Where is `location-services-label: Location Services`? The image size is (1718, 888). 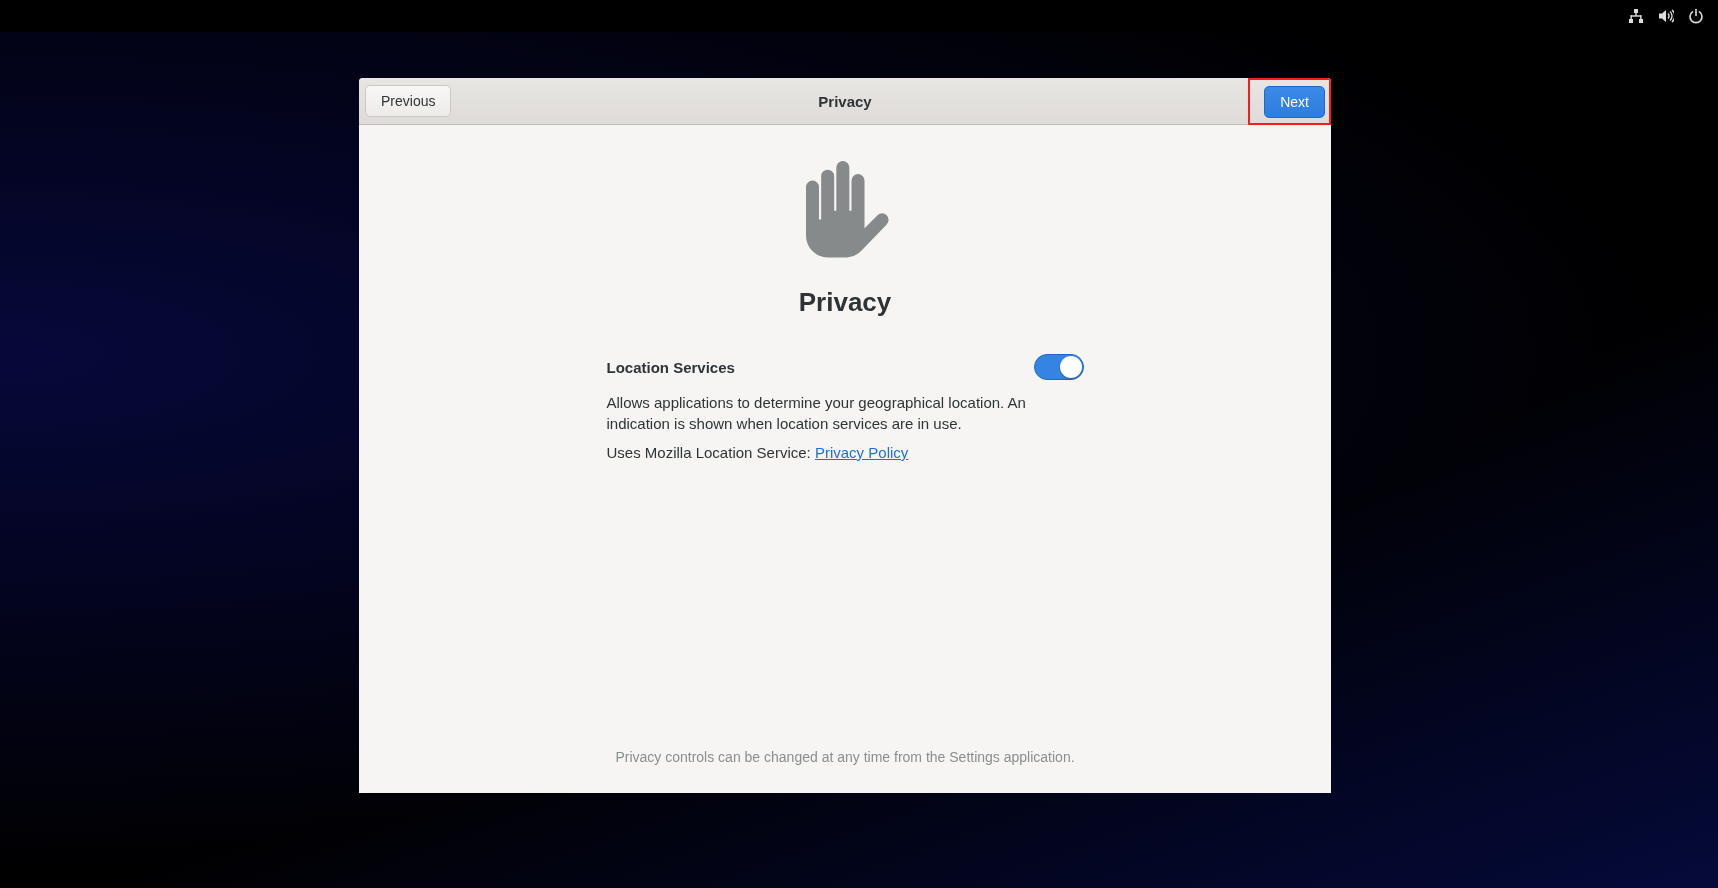
location-services-label: Location Services is located at coordinates (670, 367).